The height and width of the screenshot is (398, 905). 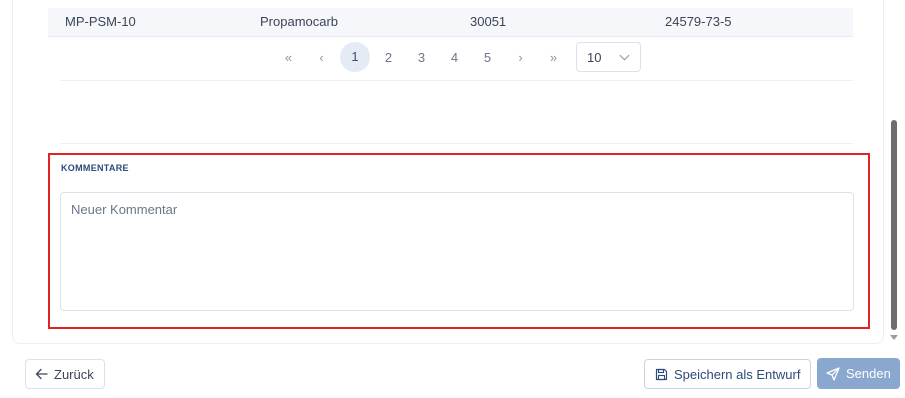 I want to click on comments-heading: KOMMENTARE, so click(x=95, y=168).